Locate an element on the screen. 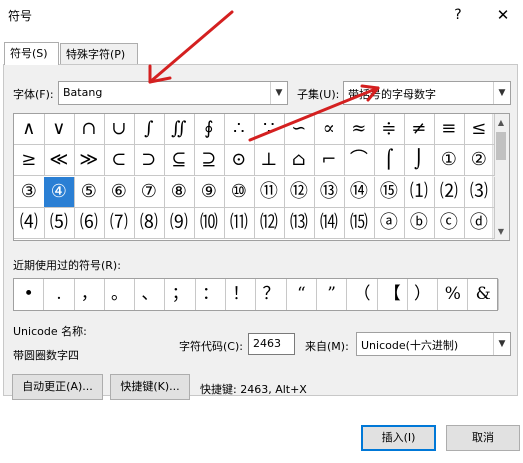 This screenshot has width=523, height=463. symbol-cell: ⑪ is located at coordinates (269, 192).